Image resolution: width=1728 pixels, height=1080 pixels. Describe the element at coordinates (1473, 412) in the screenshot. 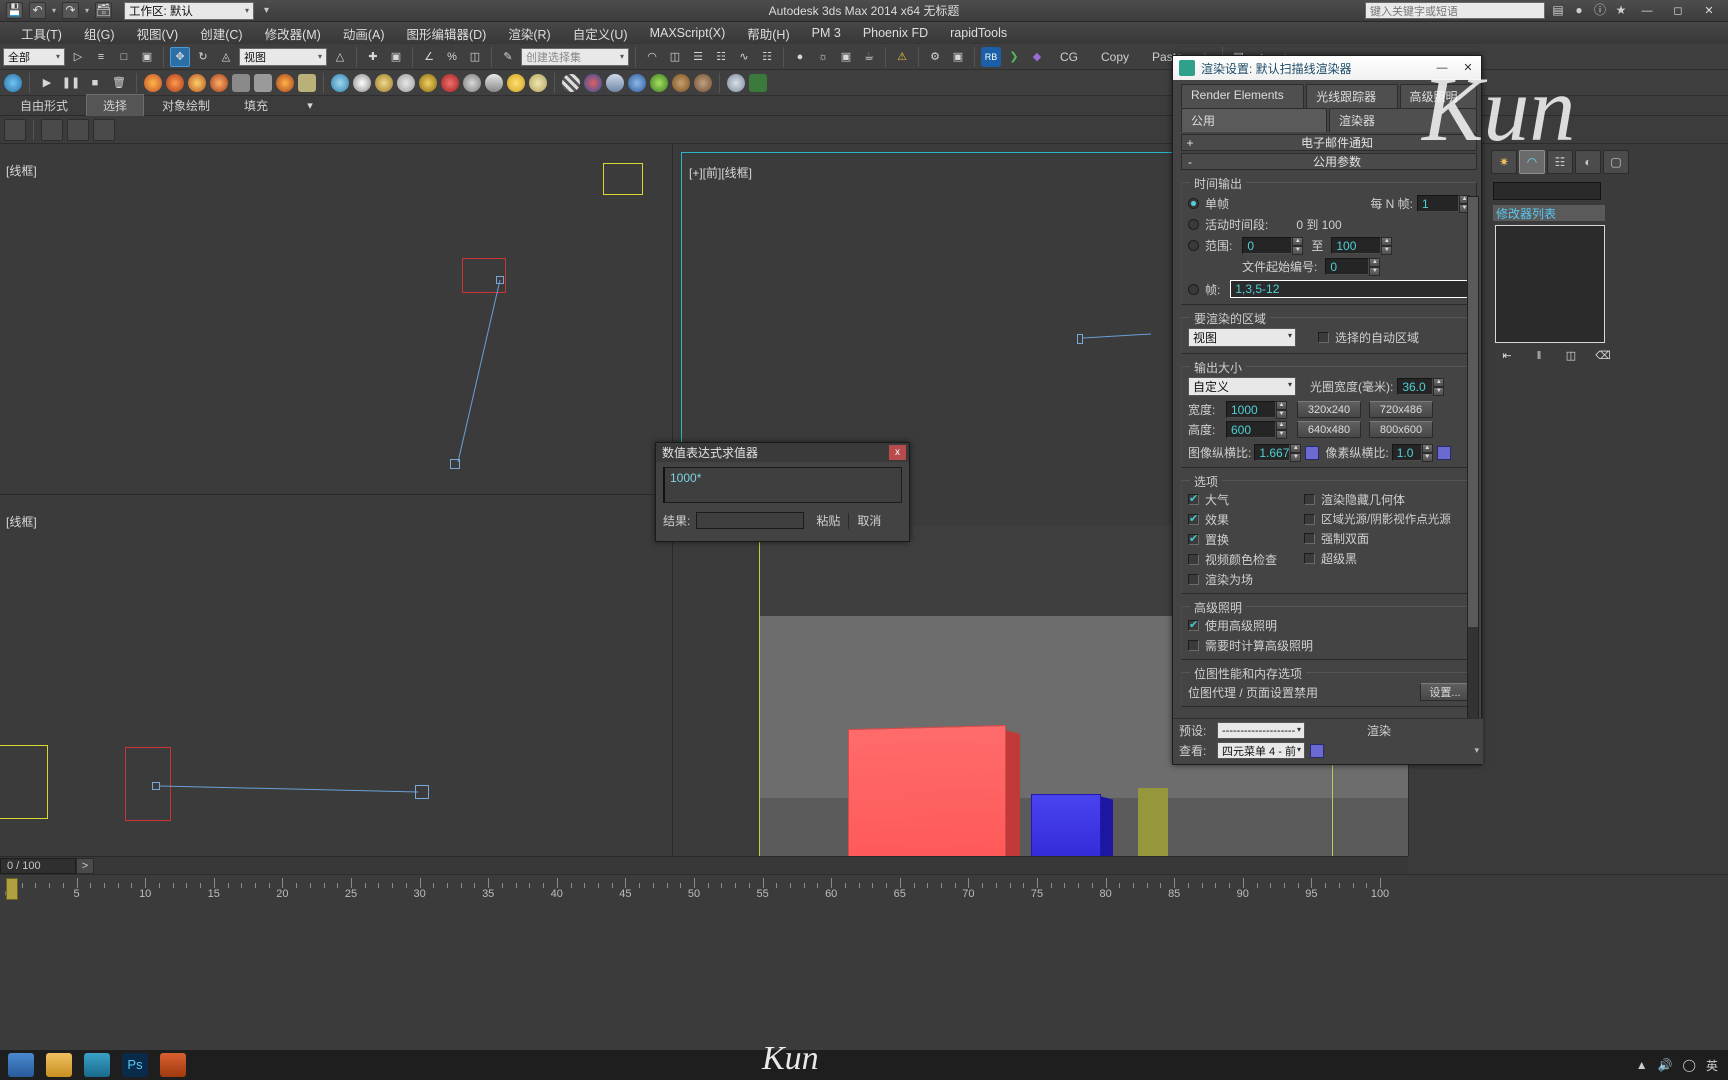

I see `render-setup-scrollbar-thumb` at that location.